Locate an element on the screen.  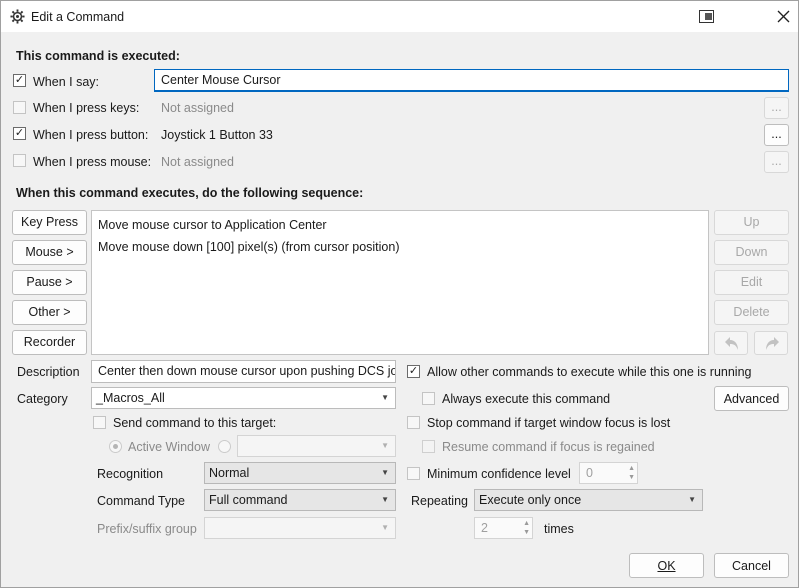
command-type-select: Full command ▼ is located at coordinates (300, 500).